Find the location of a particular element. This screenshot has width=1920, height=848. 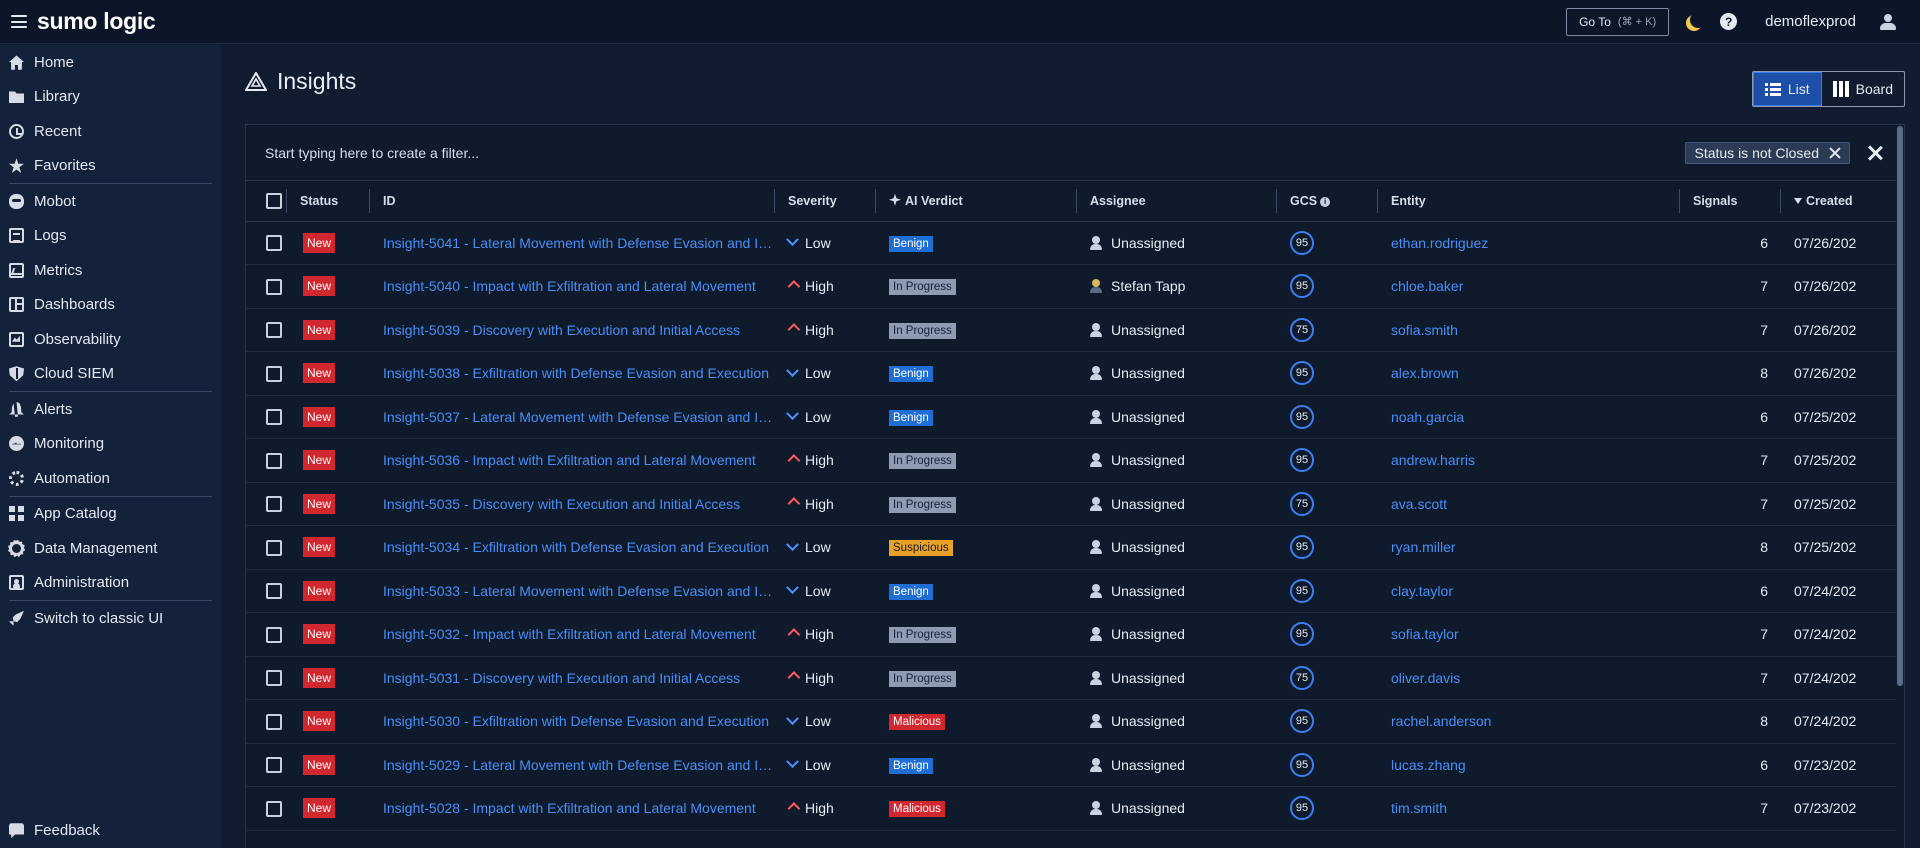

entity-link: alex.brown is located at coordinates (1418, 373).